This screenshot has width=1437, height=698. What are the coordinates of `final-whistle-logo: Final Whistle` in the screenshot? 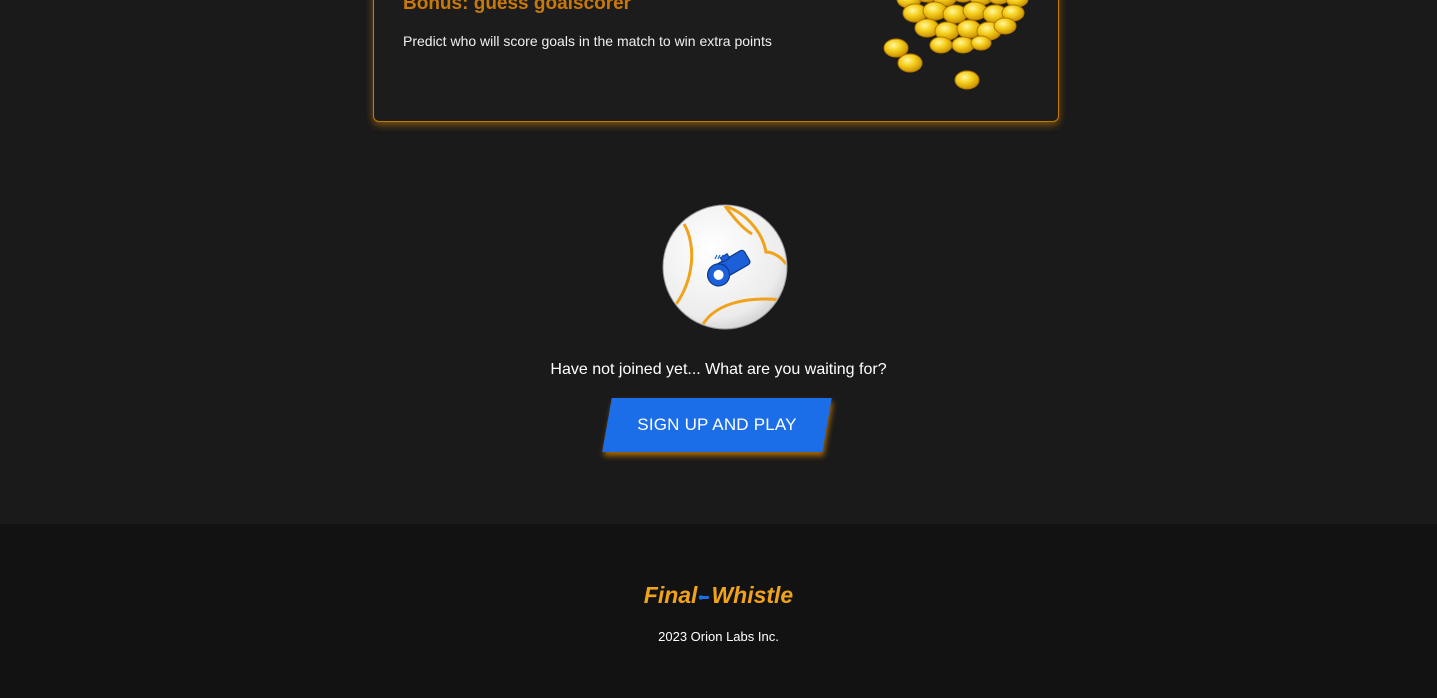 It's located at (718, 595).